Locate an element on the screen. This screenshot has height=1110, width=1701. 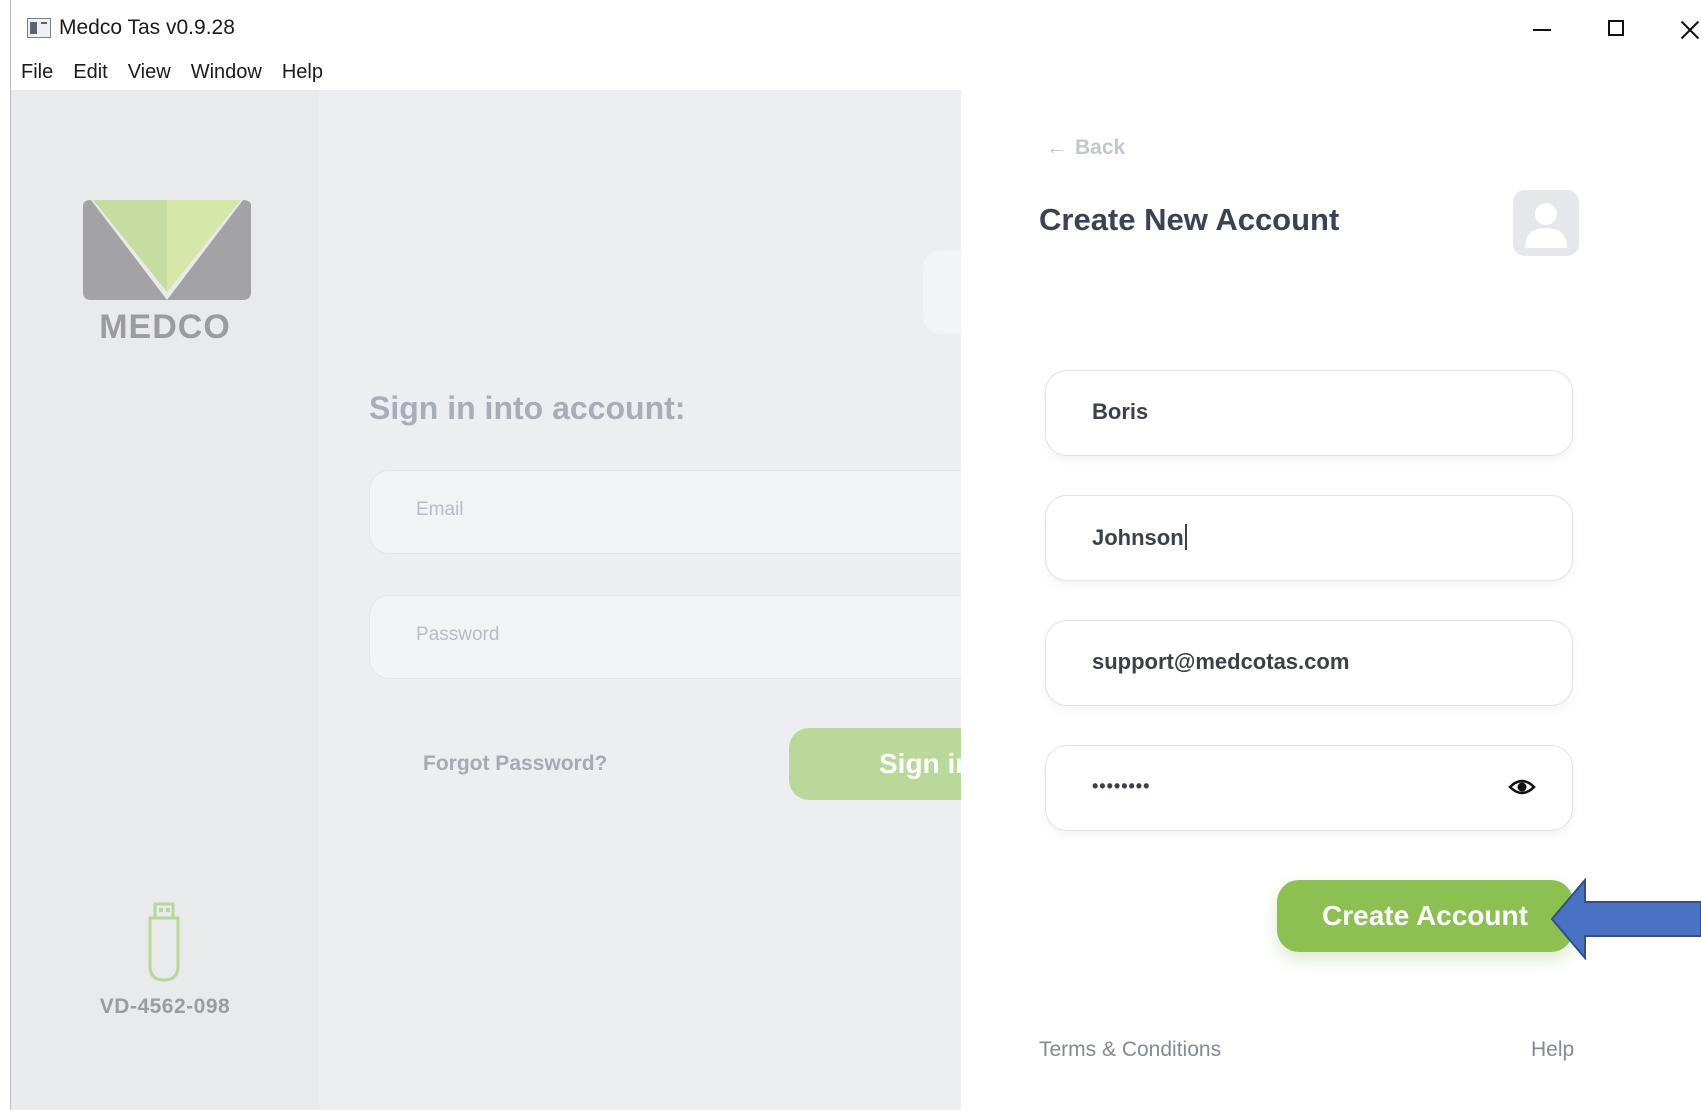
menu-window: Window is located at coordinates (226, 74).